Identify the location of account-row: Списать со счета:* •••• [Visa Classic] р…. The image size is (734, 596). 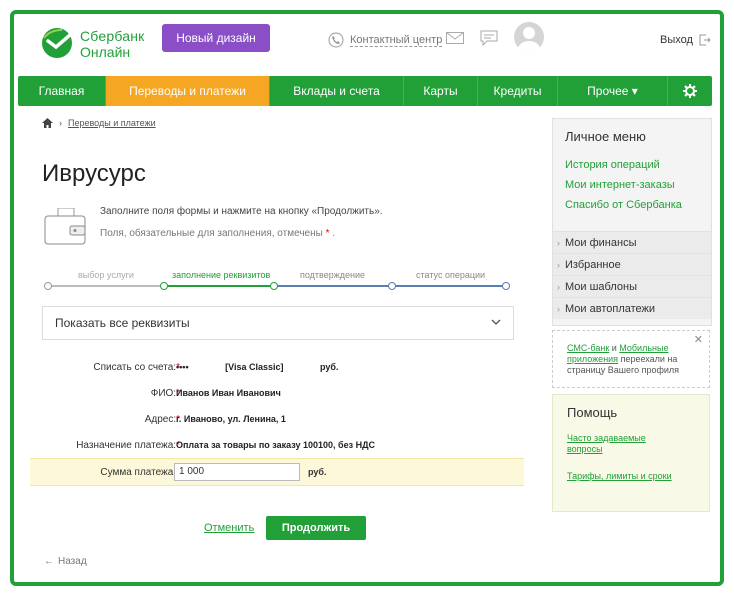
(277, 368).